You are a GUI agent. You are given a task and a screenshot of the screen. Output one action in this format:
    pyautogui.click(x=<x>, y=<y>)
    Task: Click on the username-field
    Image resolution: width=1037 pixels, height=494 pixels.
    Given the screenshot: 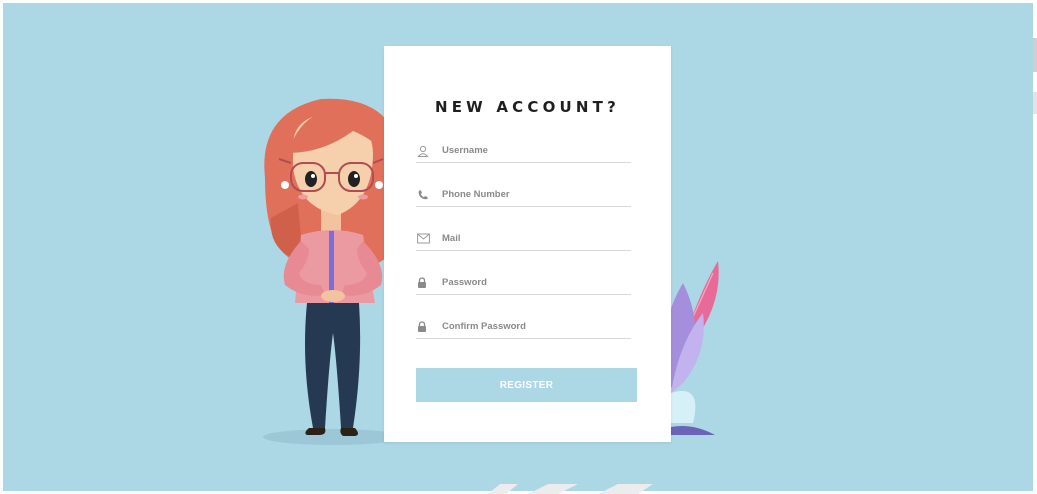 What is the action you would take?
    pyautogui.click(x=523, y=151)
    